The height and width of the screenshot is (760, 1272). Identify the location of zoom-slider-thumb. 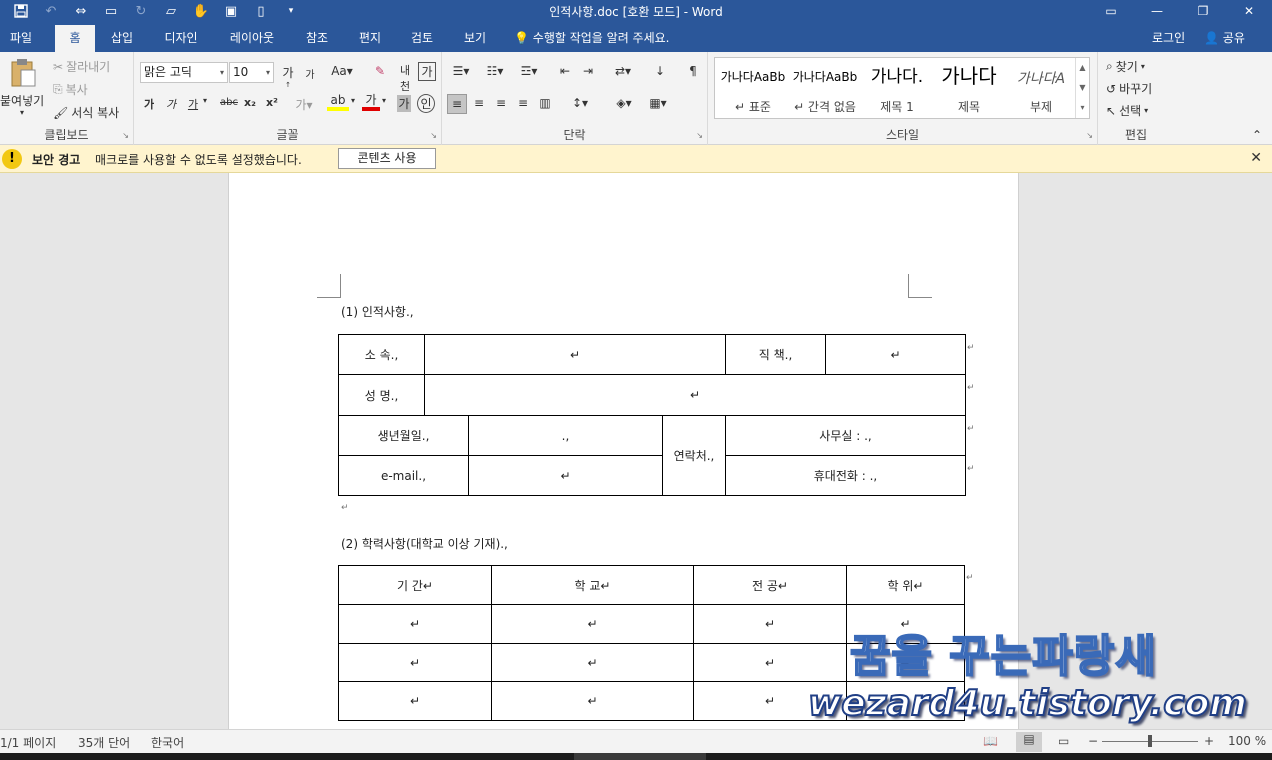
(1150, 741).